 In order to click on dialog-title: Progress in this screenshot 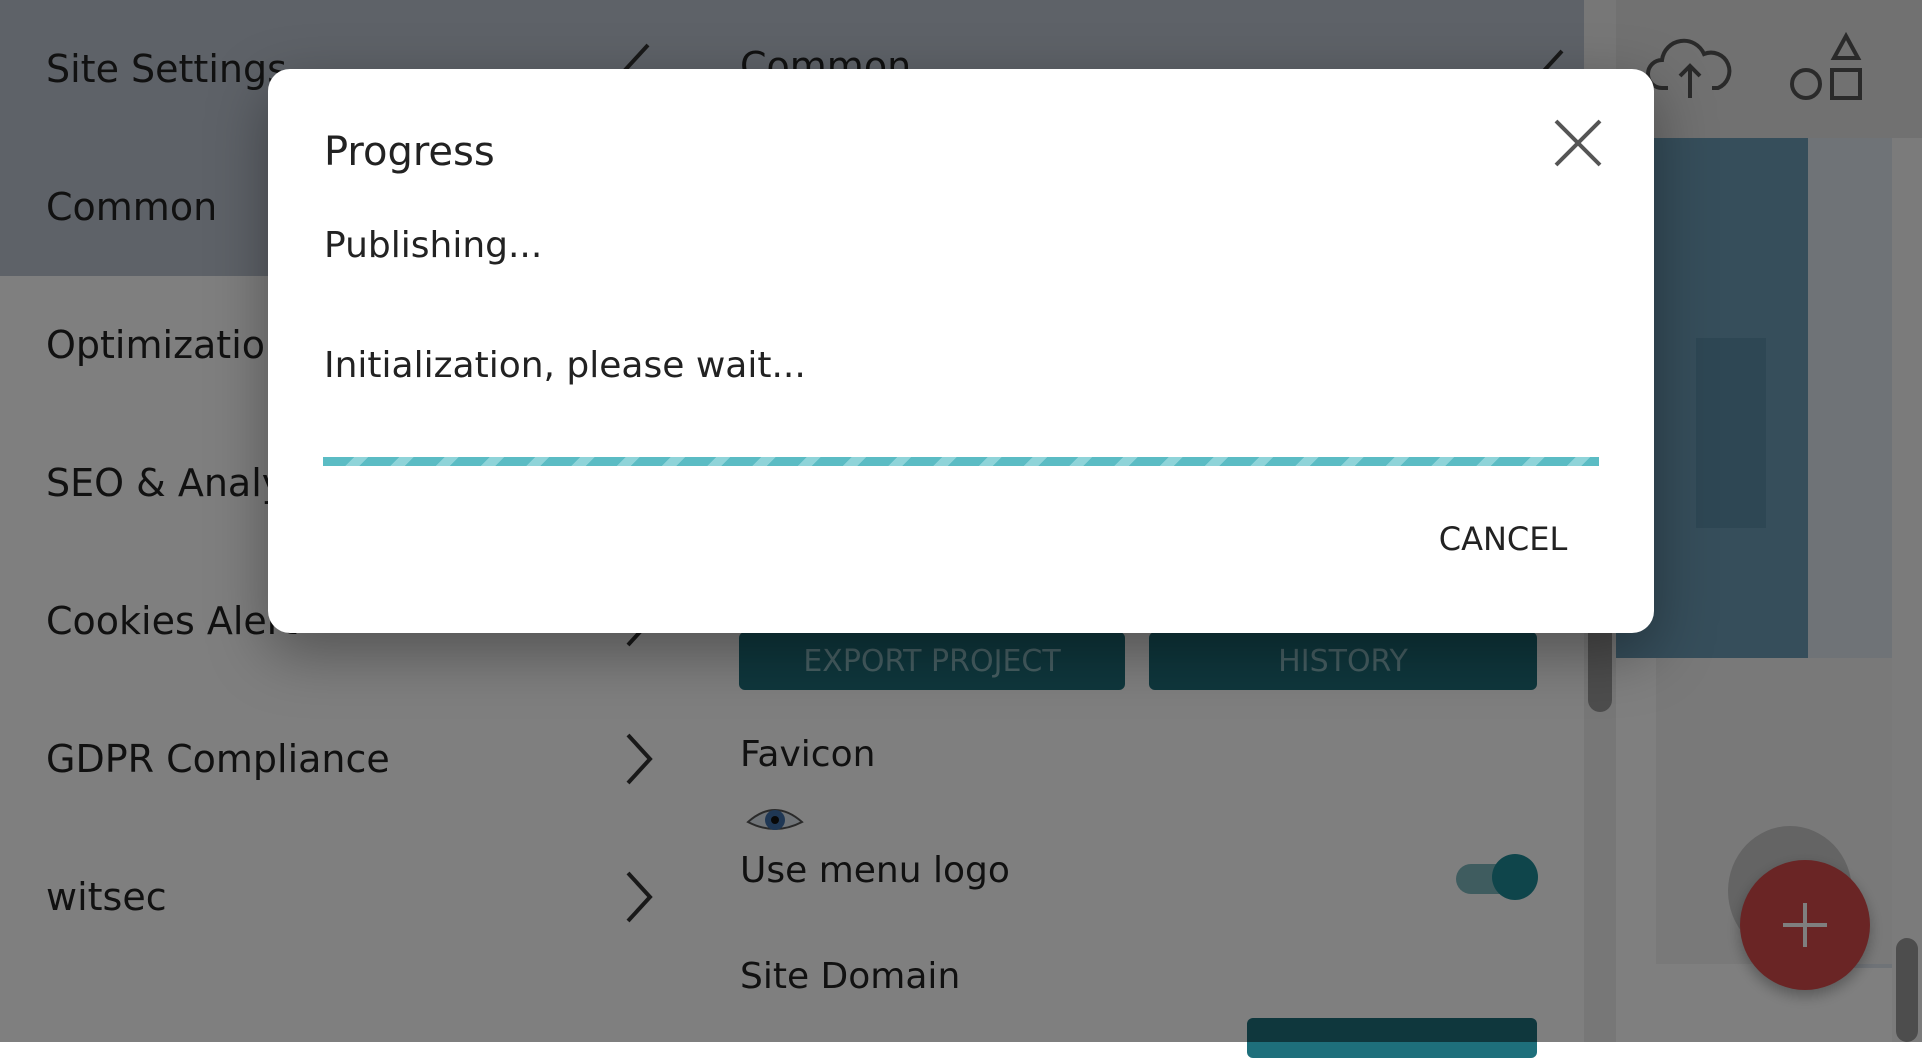, I will do `click(409, 152)`.